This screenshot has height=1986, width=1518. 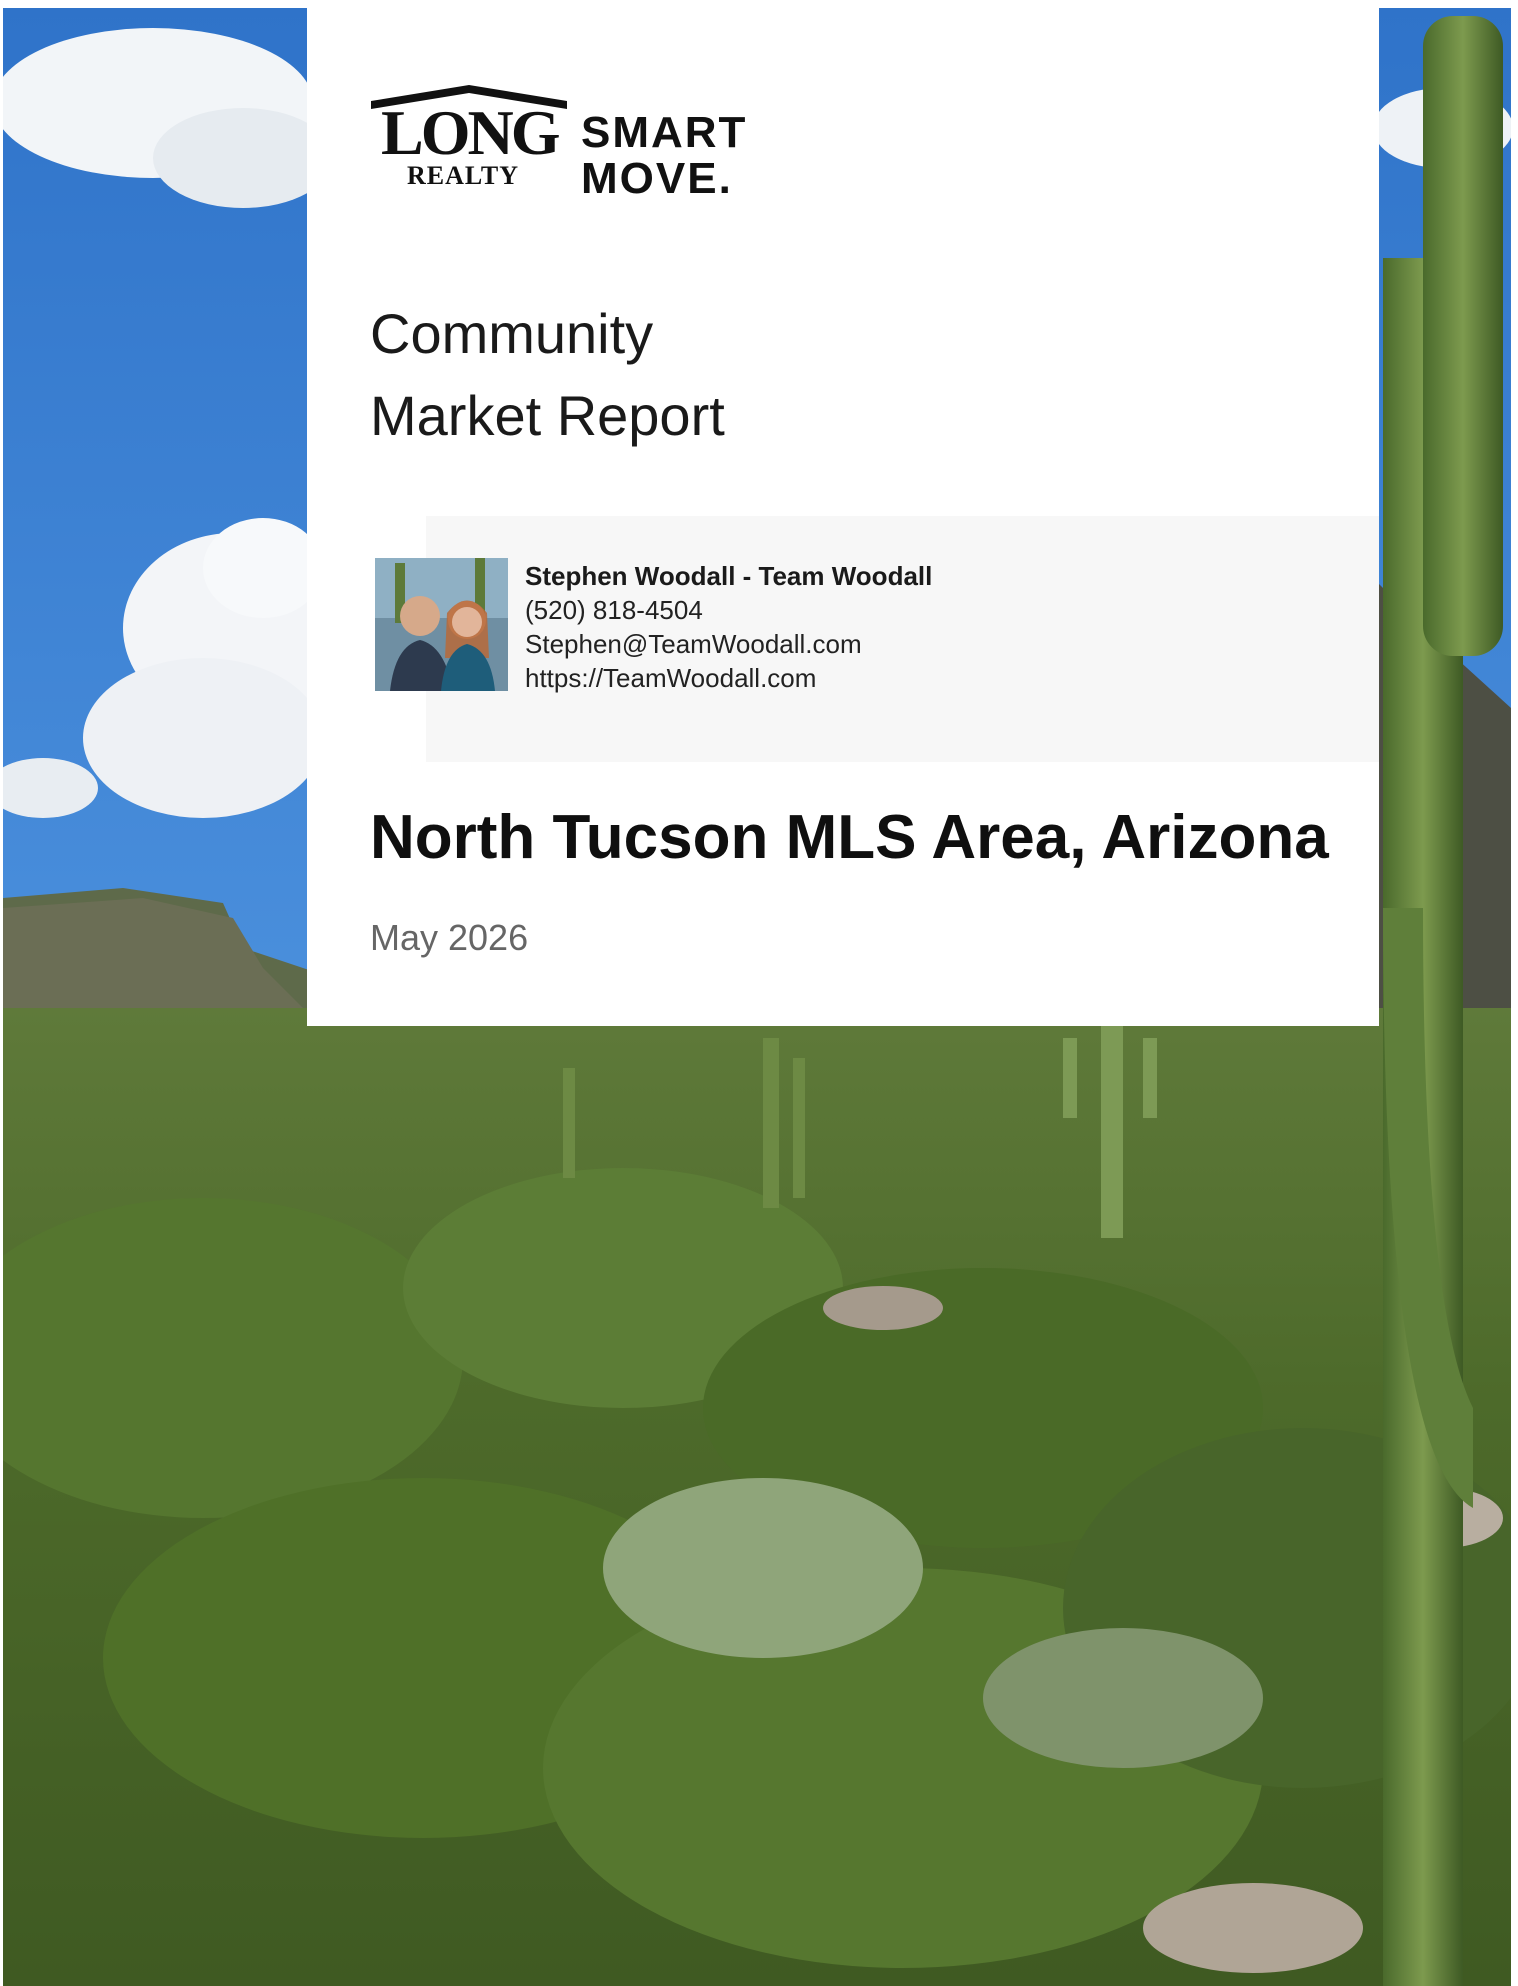 What do you see at coordinates (449, 937) in the screenshot?
I see `report-date: May 2026` at bounding box center [449, 937].